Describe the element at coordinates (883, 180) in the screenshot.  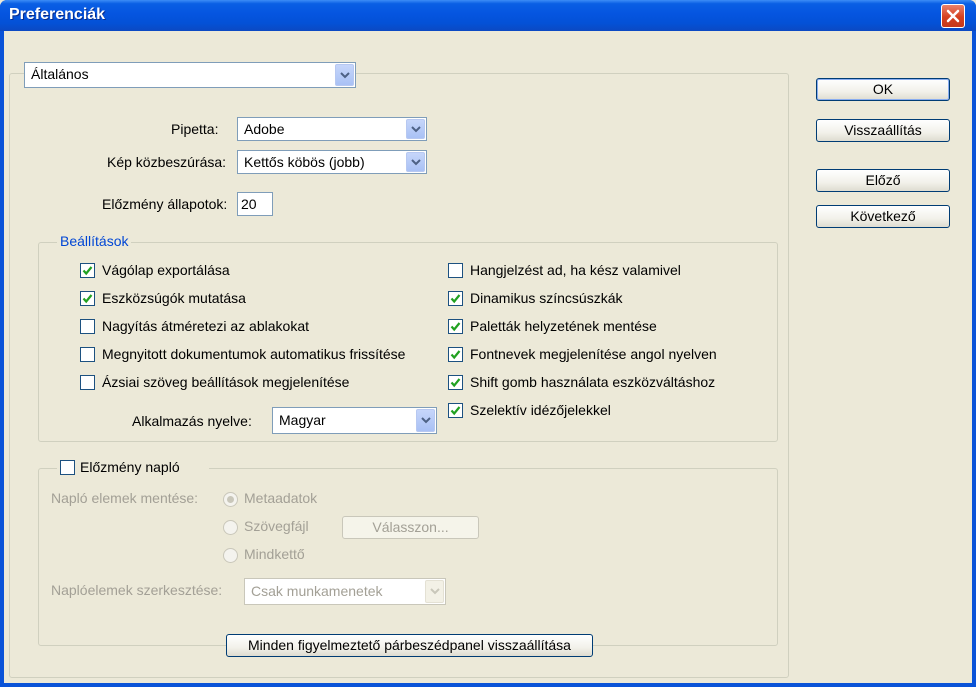
I see `previous-button: Előző` at that location.